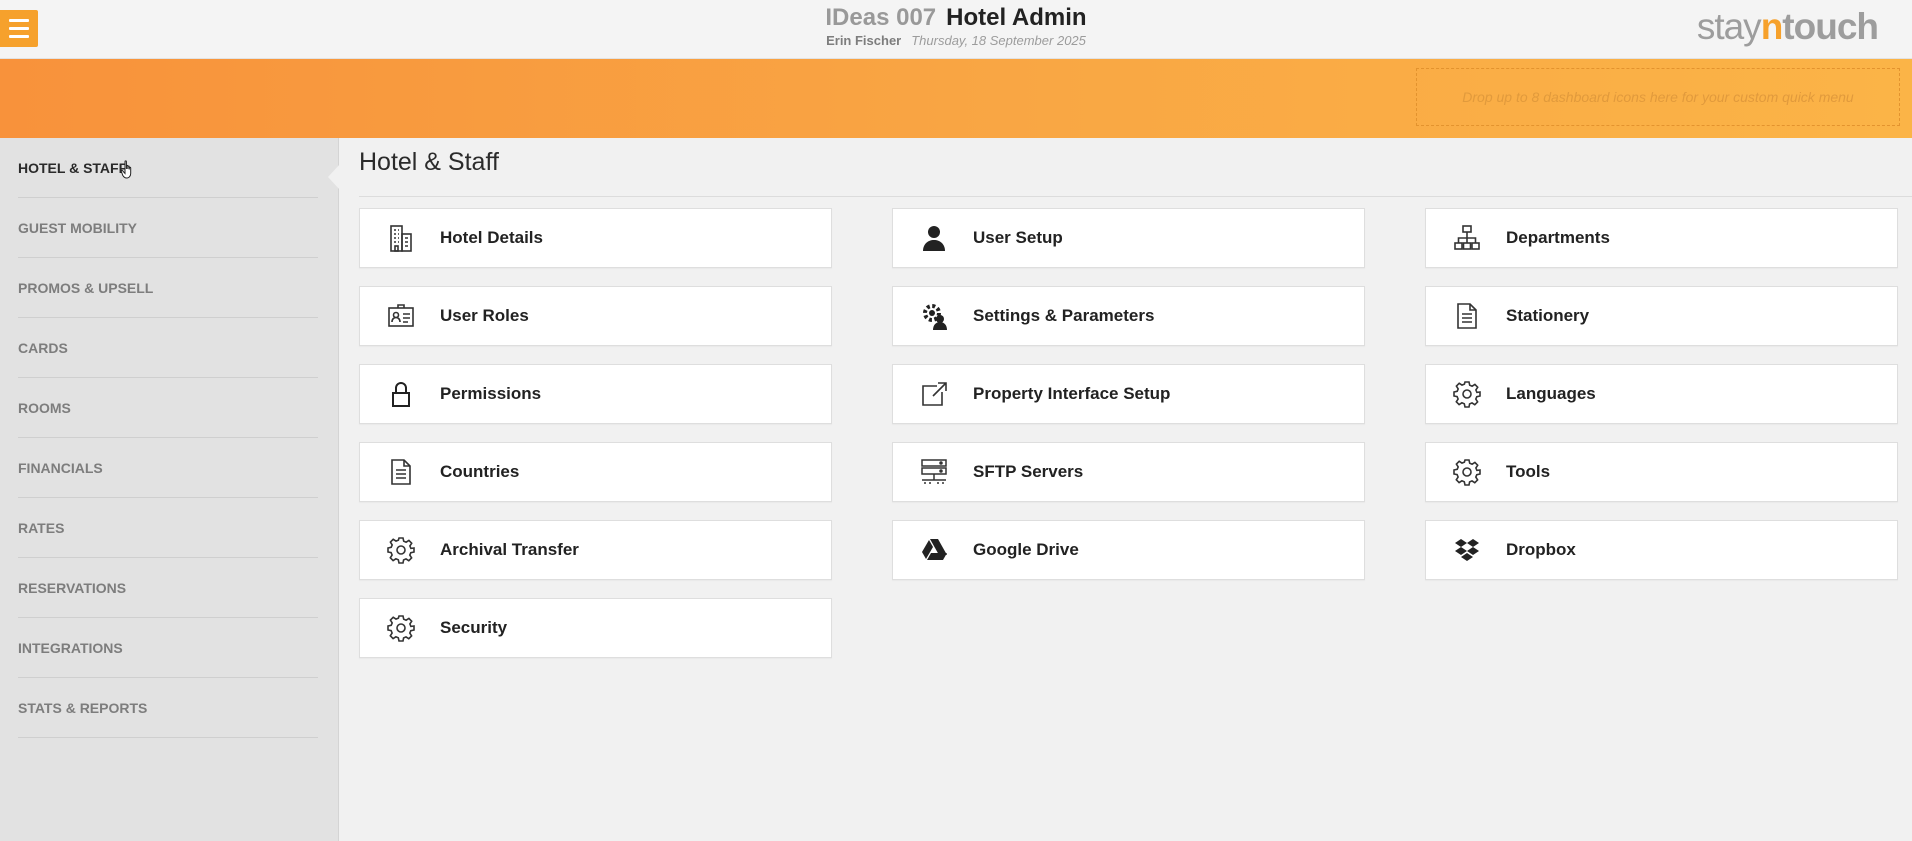 The width and height of the screenshot is (1912, 841). What do you see at coordinates (1661, 238) in the screenshot?
I see `card-departments: Departments` at bounding box center [1661, 238].